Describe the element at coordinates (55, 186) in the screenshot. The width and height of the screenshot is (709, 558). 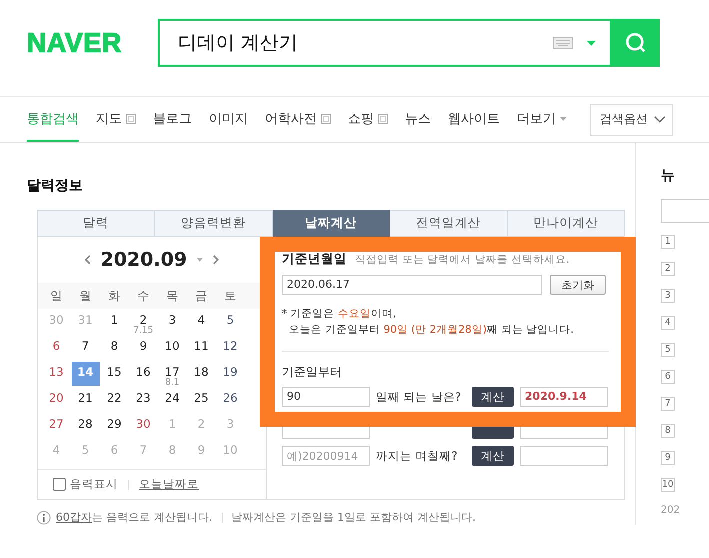
I see `section-title: 달력정보` at that location.